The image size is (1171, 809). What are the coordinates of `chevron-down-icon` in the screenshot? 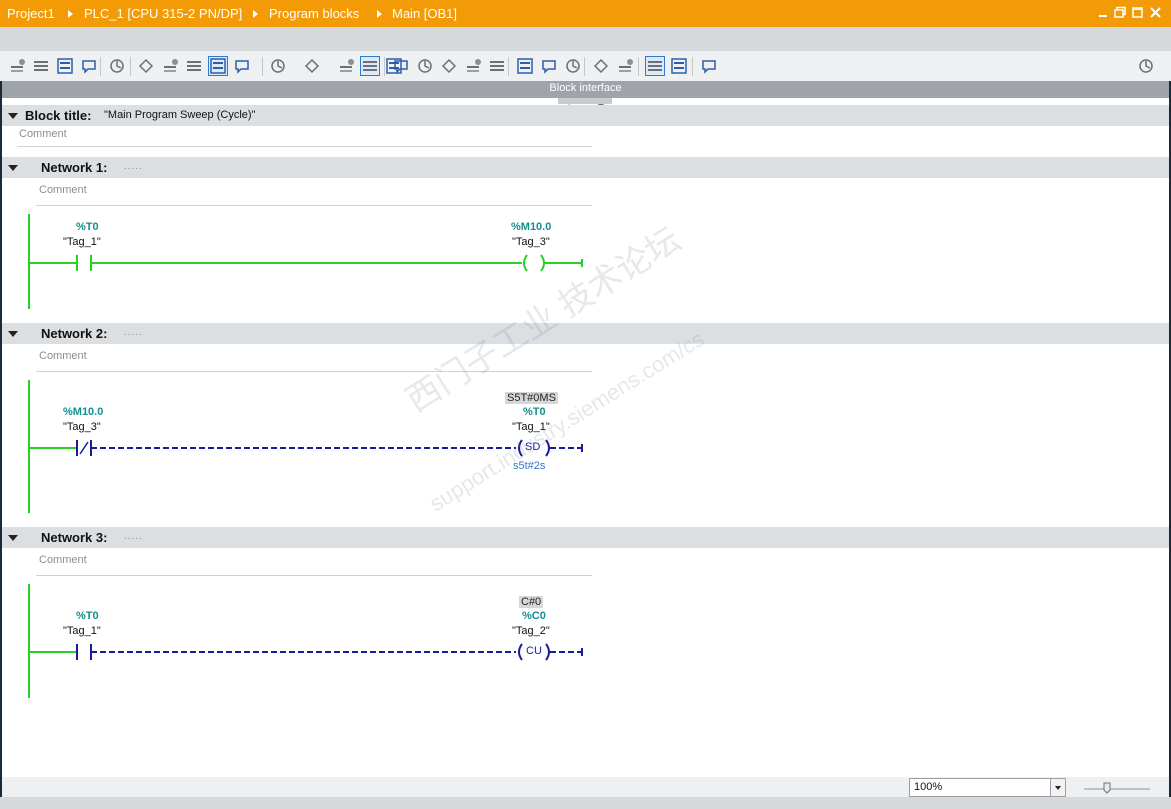 It's located at (1058, 788).